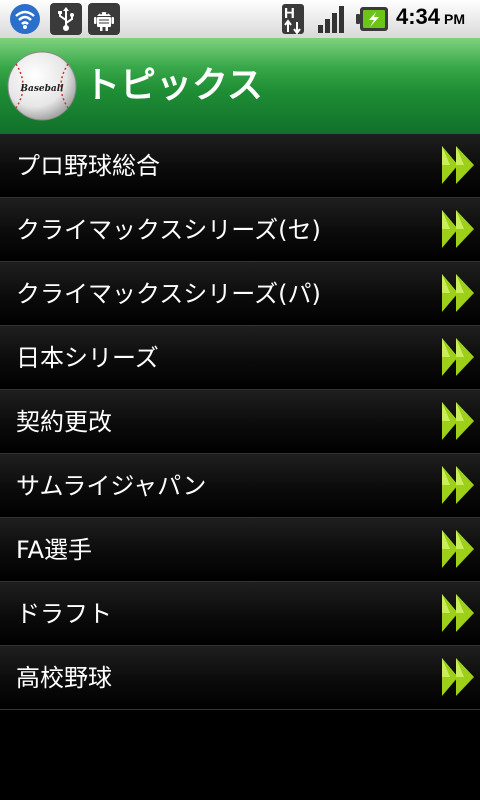 The width and height of the screenshot is (480, 800). Describe the element at coordinates (104, 19) in the screenshot. I see `android-debug-icon` at that location.